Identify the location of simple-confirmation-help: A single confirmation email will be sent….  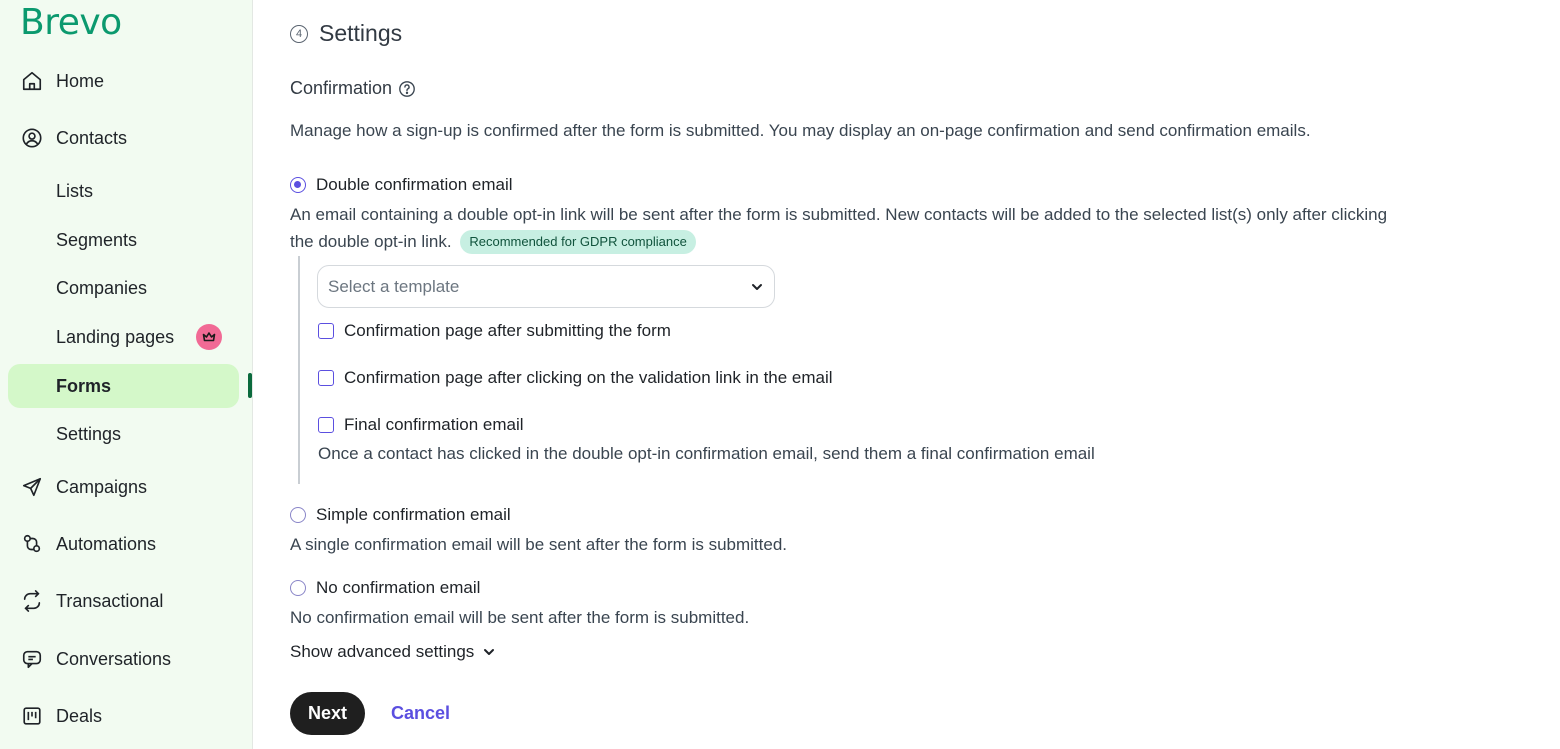
(538, 544).